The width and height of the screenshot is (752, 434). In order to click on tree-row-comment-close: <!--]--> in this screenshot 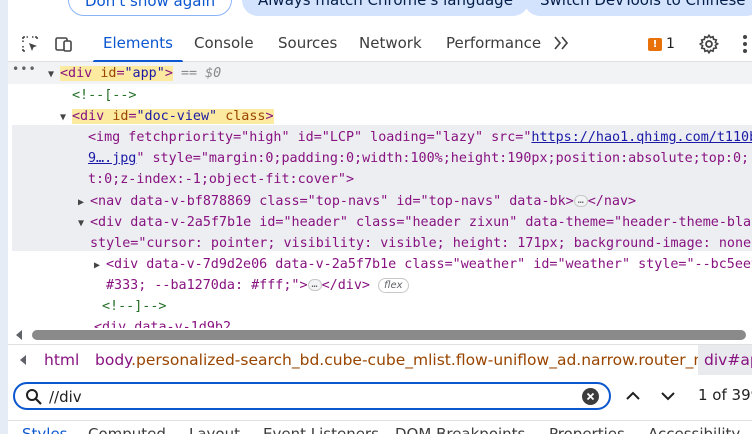, I will do `click(134, 306)`.